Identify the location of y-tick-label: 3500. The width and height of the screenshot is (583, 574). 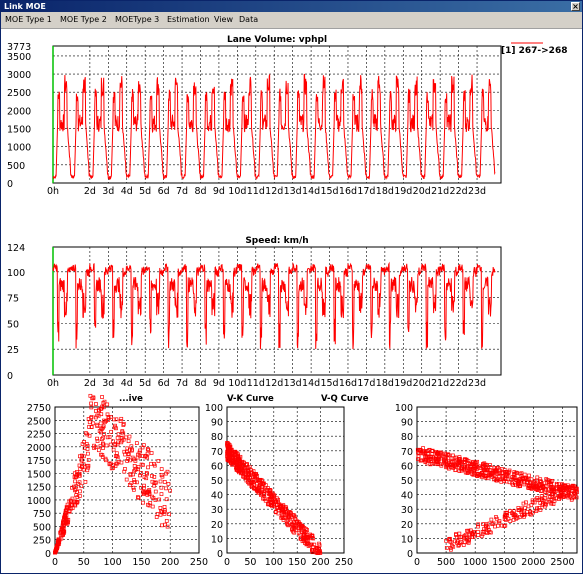
(19, 57).